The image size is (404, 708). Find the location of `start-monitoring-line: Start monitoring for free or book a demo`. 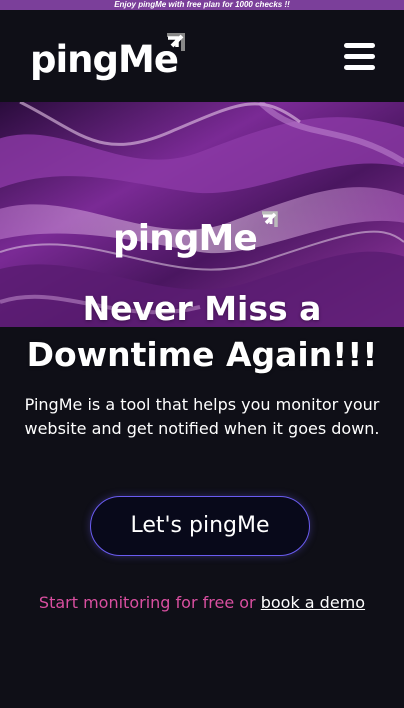

start-monitoring-line: Start monitoring for free or book a demo is located at coordinates (202, 603).